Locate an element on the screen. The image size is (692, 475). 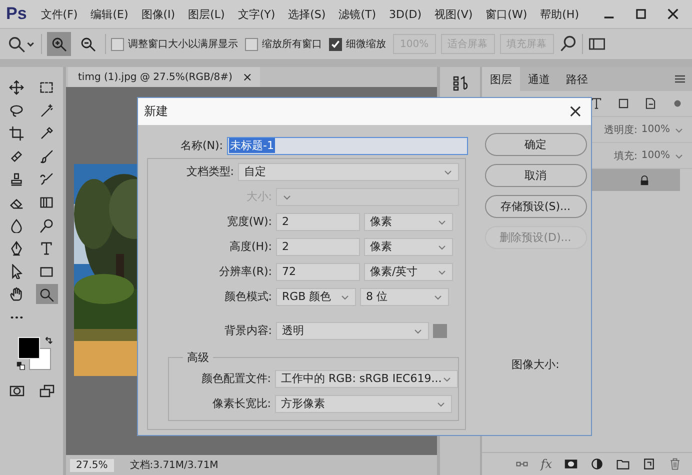
field-label: 颜色模式: is located at coordinates (247, 296).